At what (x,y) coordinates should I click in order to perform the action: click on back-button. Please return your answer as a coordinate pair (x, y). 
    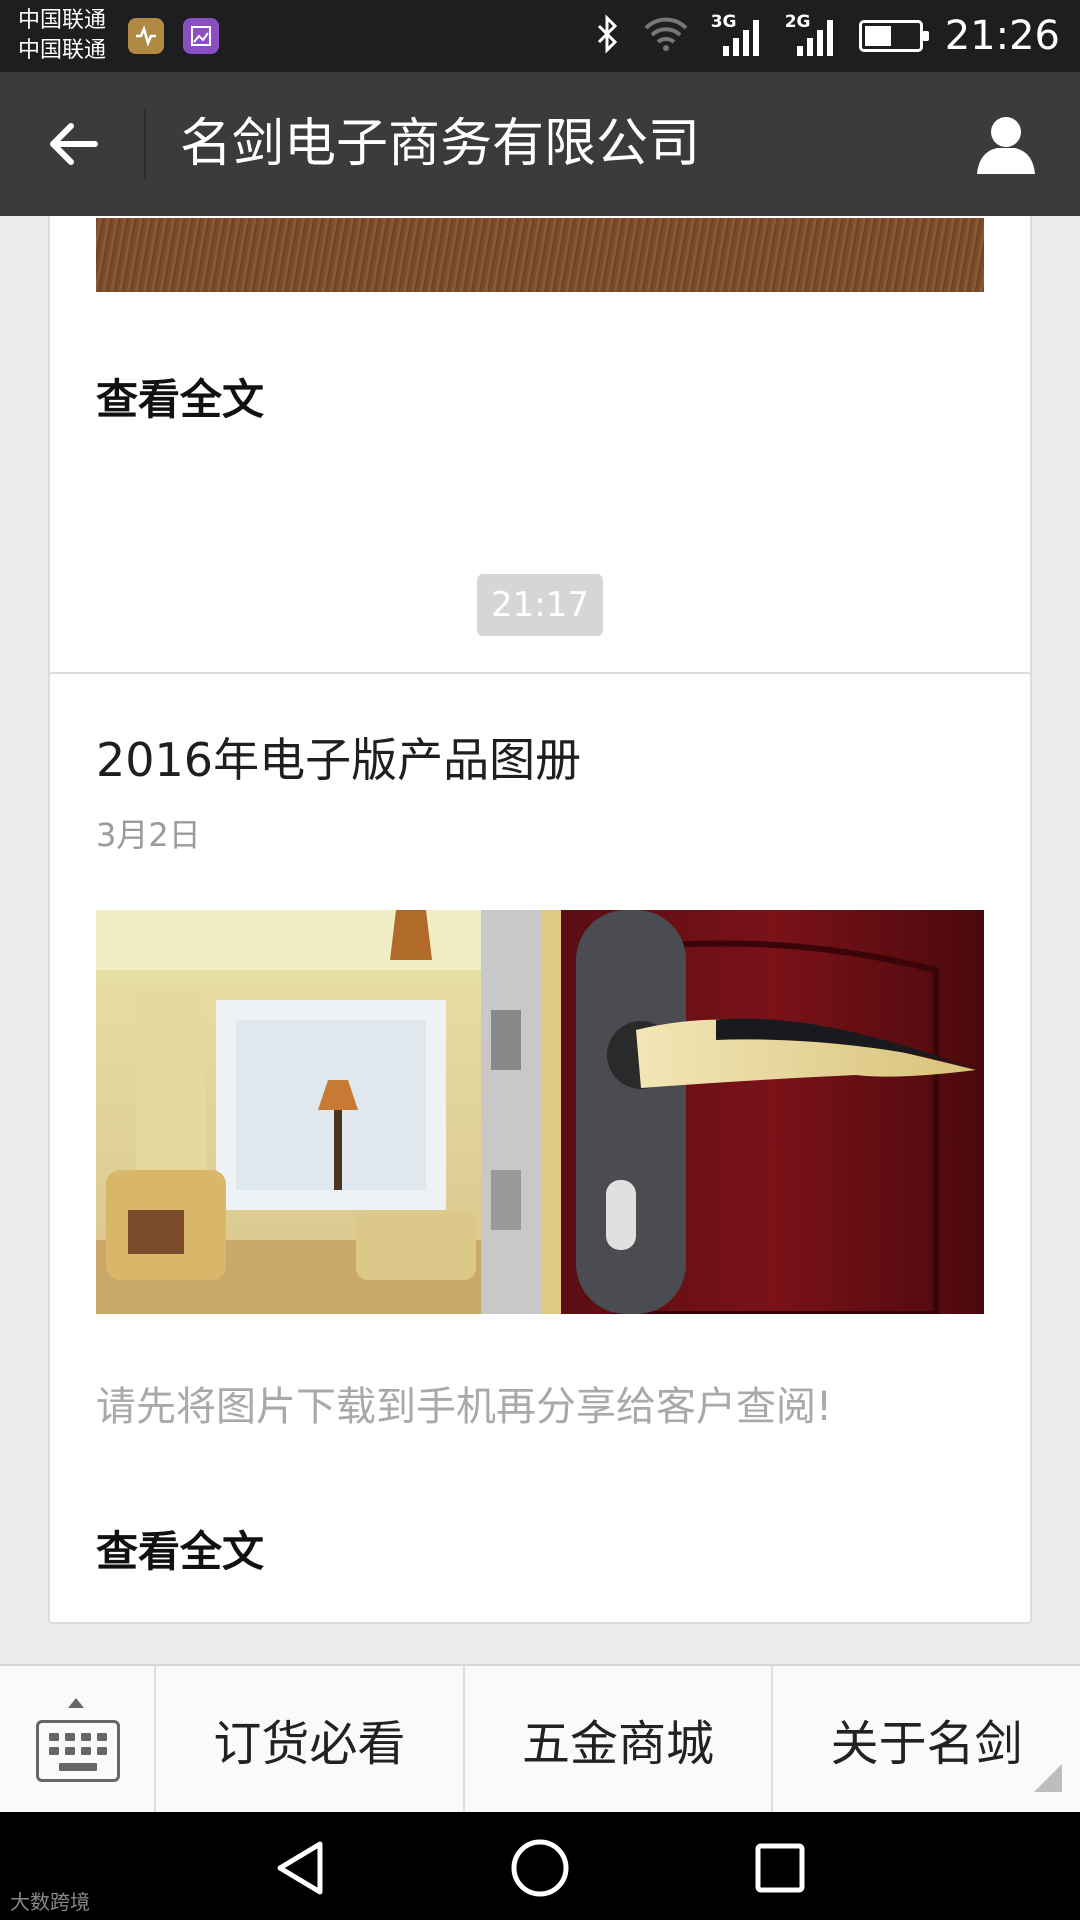
    Looking at the image, I should click on (73, 144).